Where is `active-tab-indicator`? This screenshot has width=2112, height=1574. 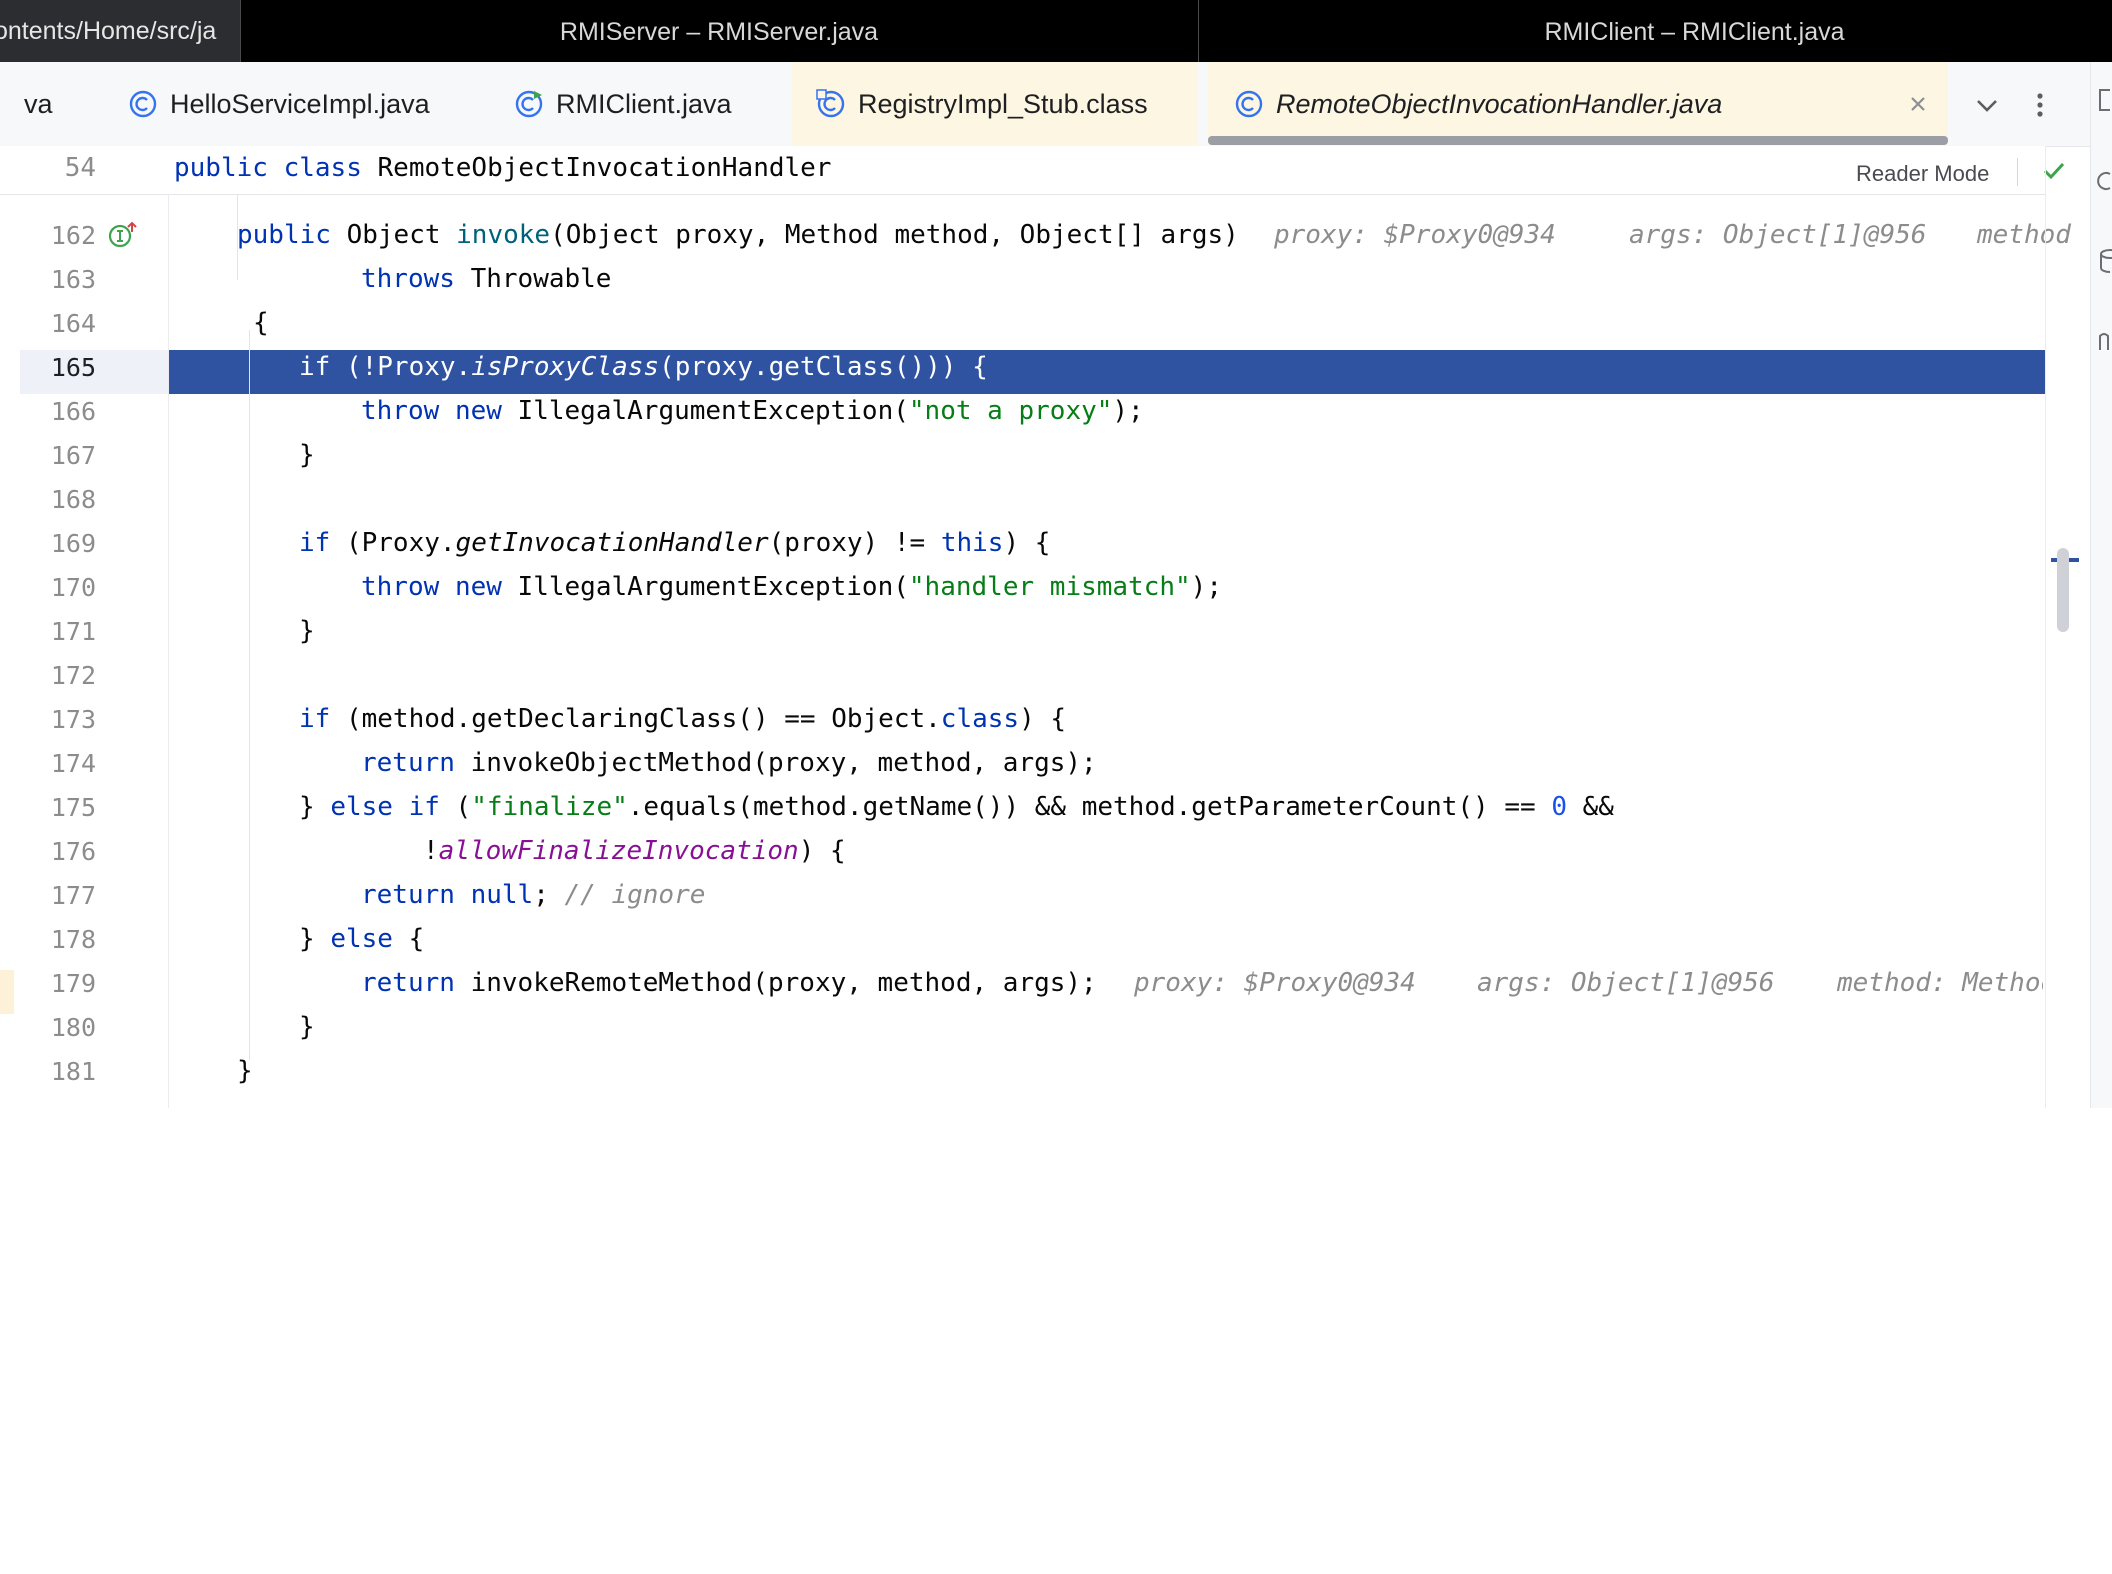
active-tab-indicator is located at coordinates (1578, 140).